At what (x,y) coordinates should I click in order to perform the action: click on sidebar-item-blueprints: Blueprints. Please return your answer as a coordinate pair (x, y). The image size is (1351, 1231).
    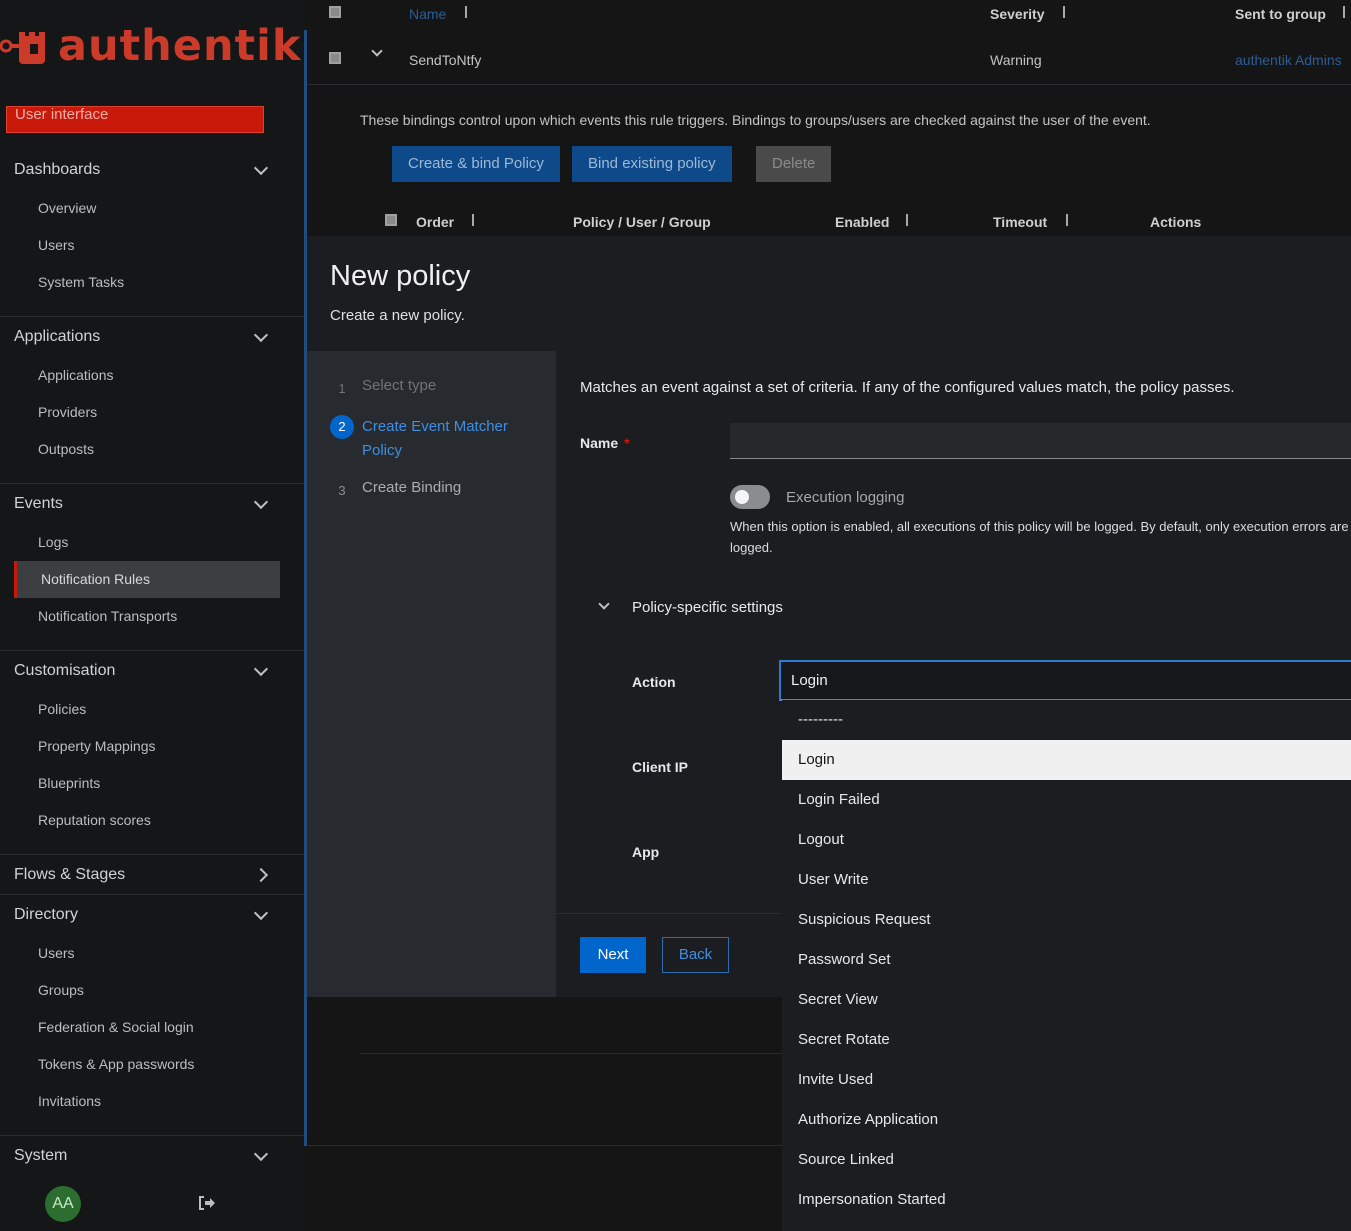
    Looking at the image, I should click on (140, 783).